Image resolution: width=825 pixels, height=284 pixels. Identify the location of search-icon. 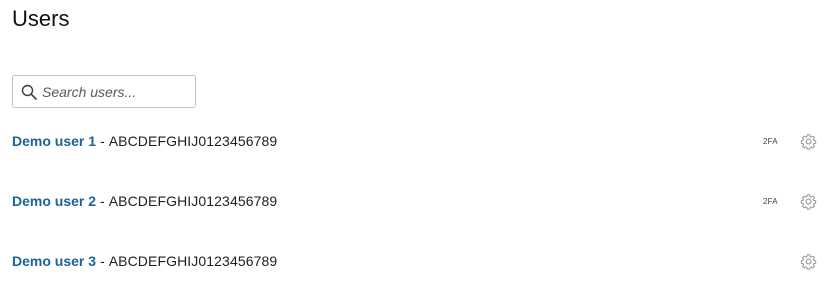
(29, 92).